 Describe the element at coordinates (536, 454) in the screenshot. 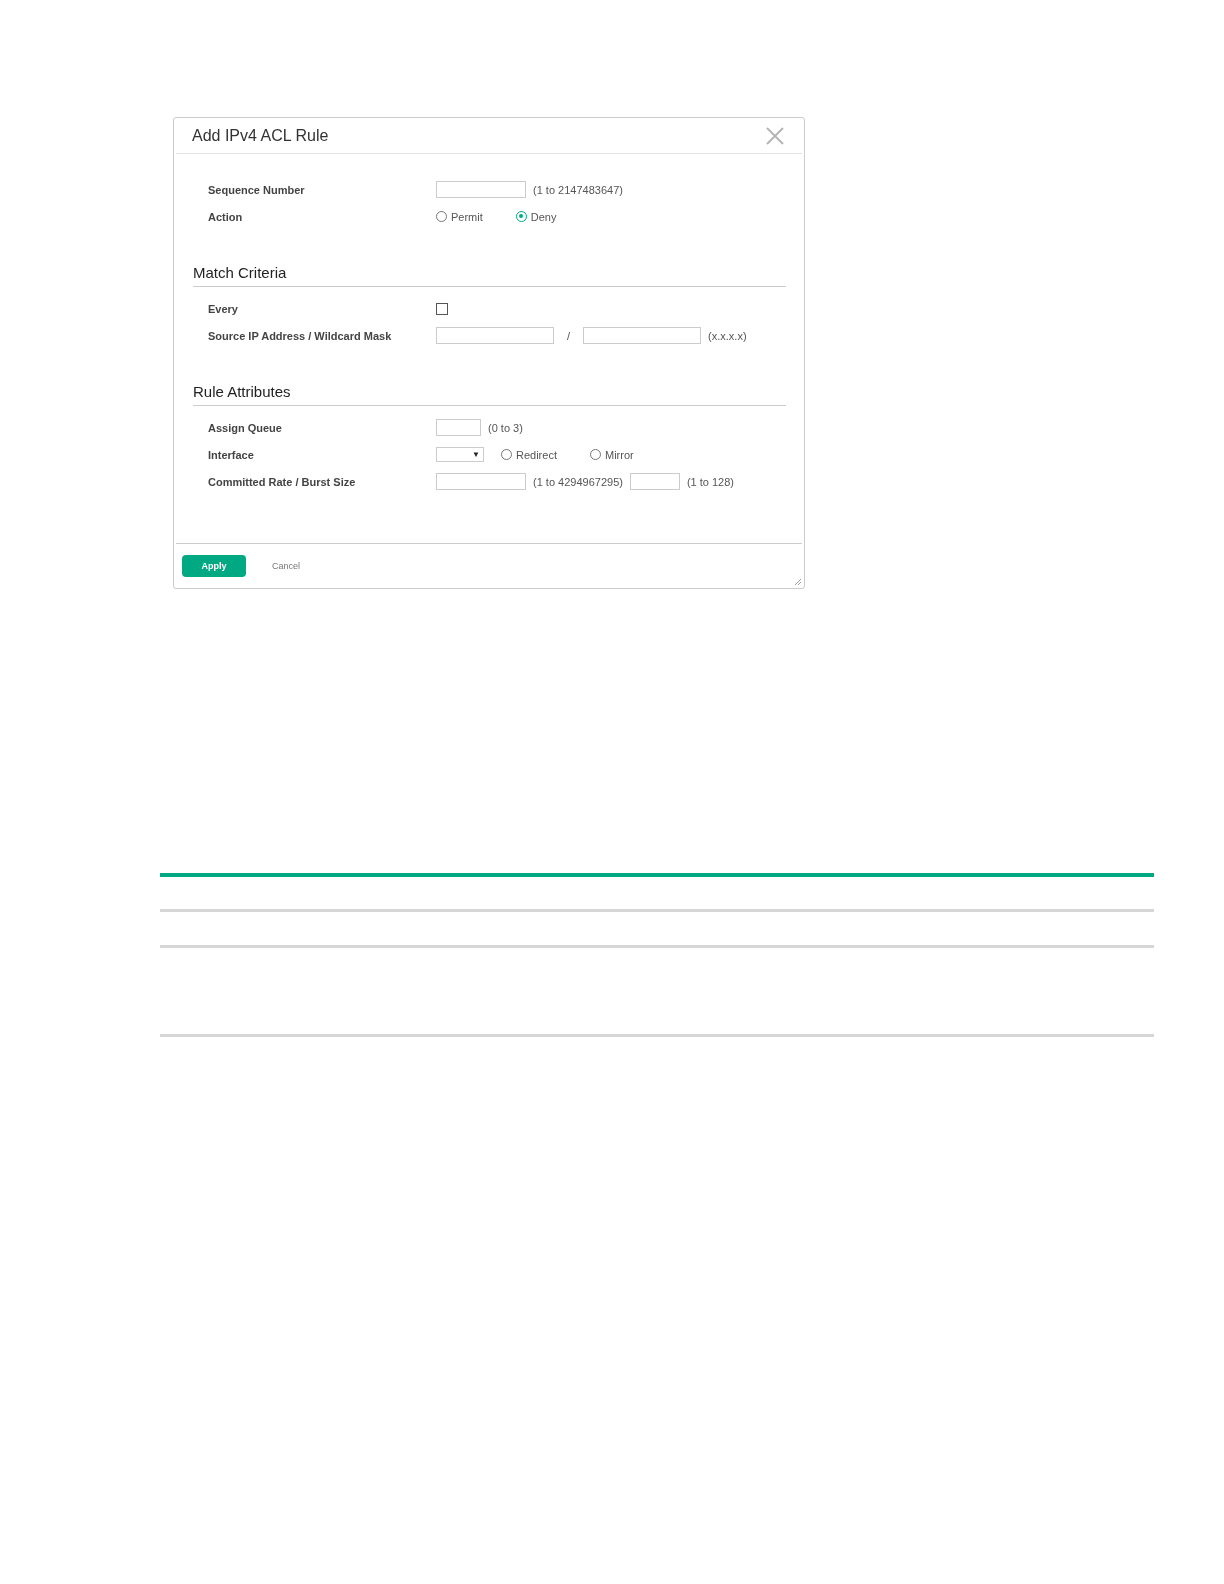

I see `radio-label: Redirect` at that location.